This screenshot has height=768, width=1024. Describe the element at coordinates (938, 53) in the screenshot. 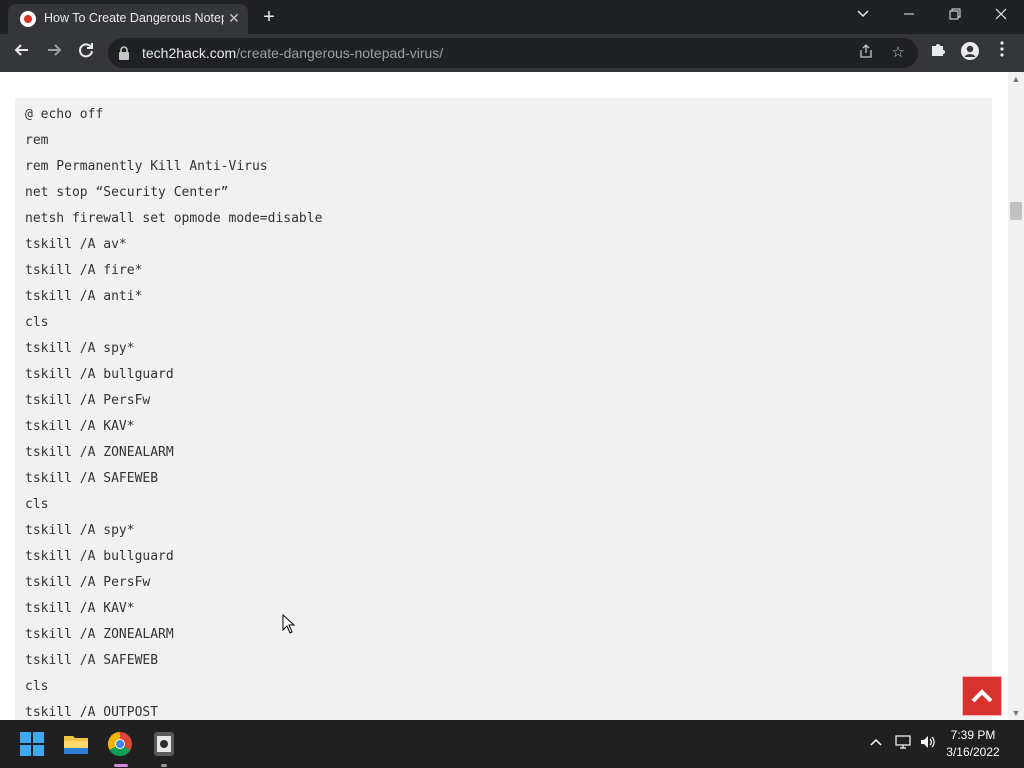

I see `extensions-puzzle-icon` at that location.